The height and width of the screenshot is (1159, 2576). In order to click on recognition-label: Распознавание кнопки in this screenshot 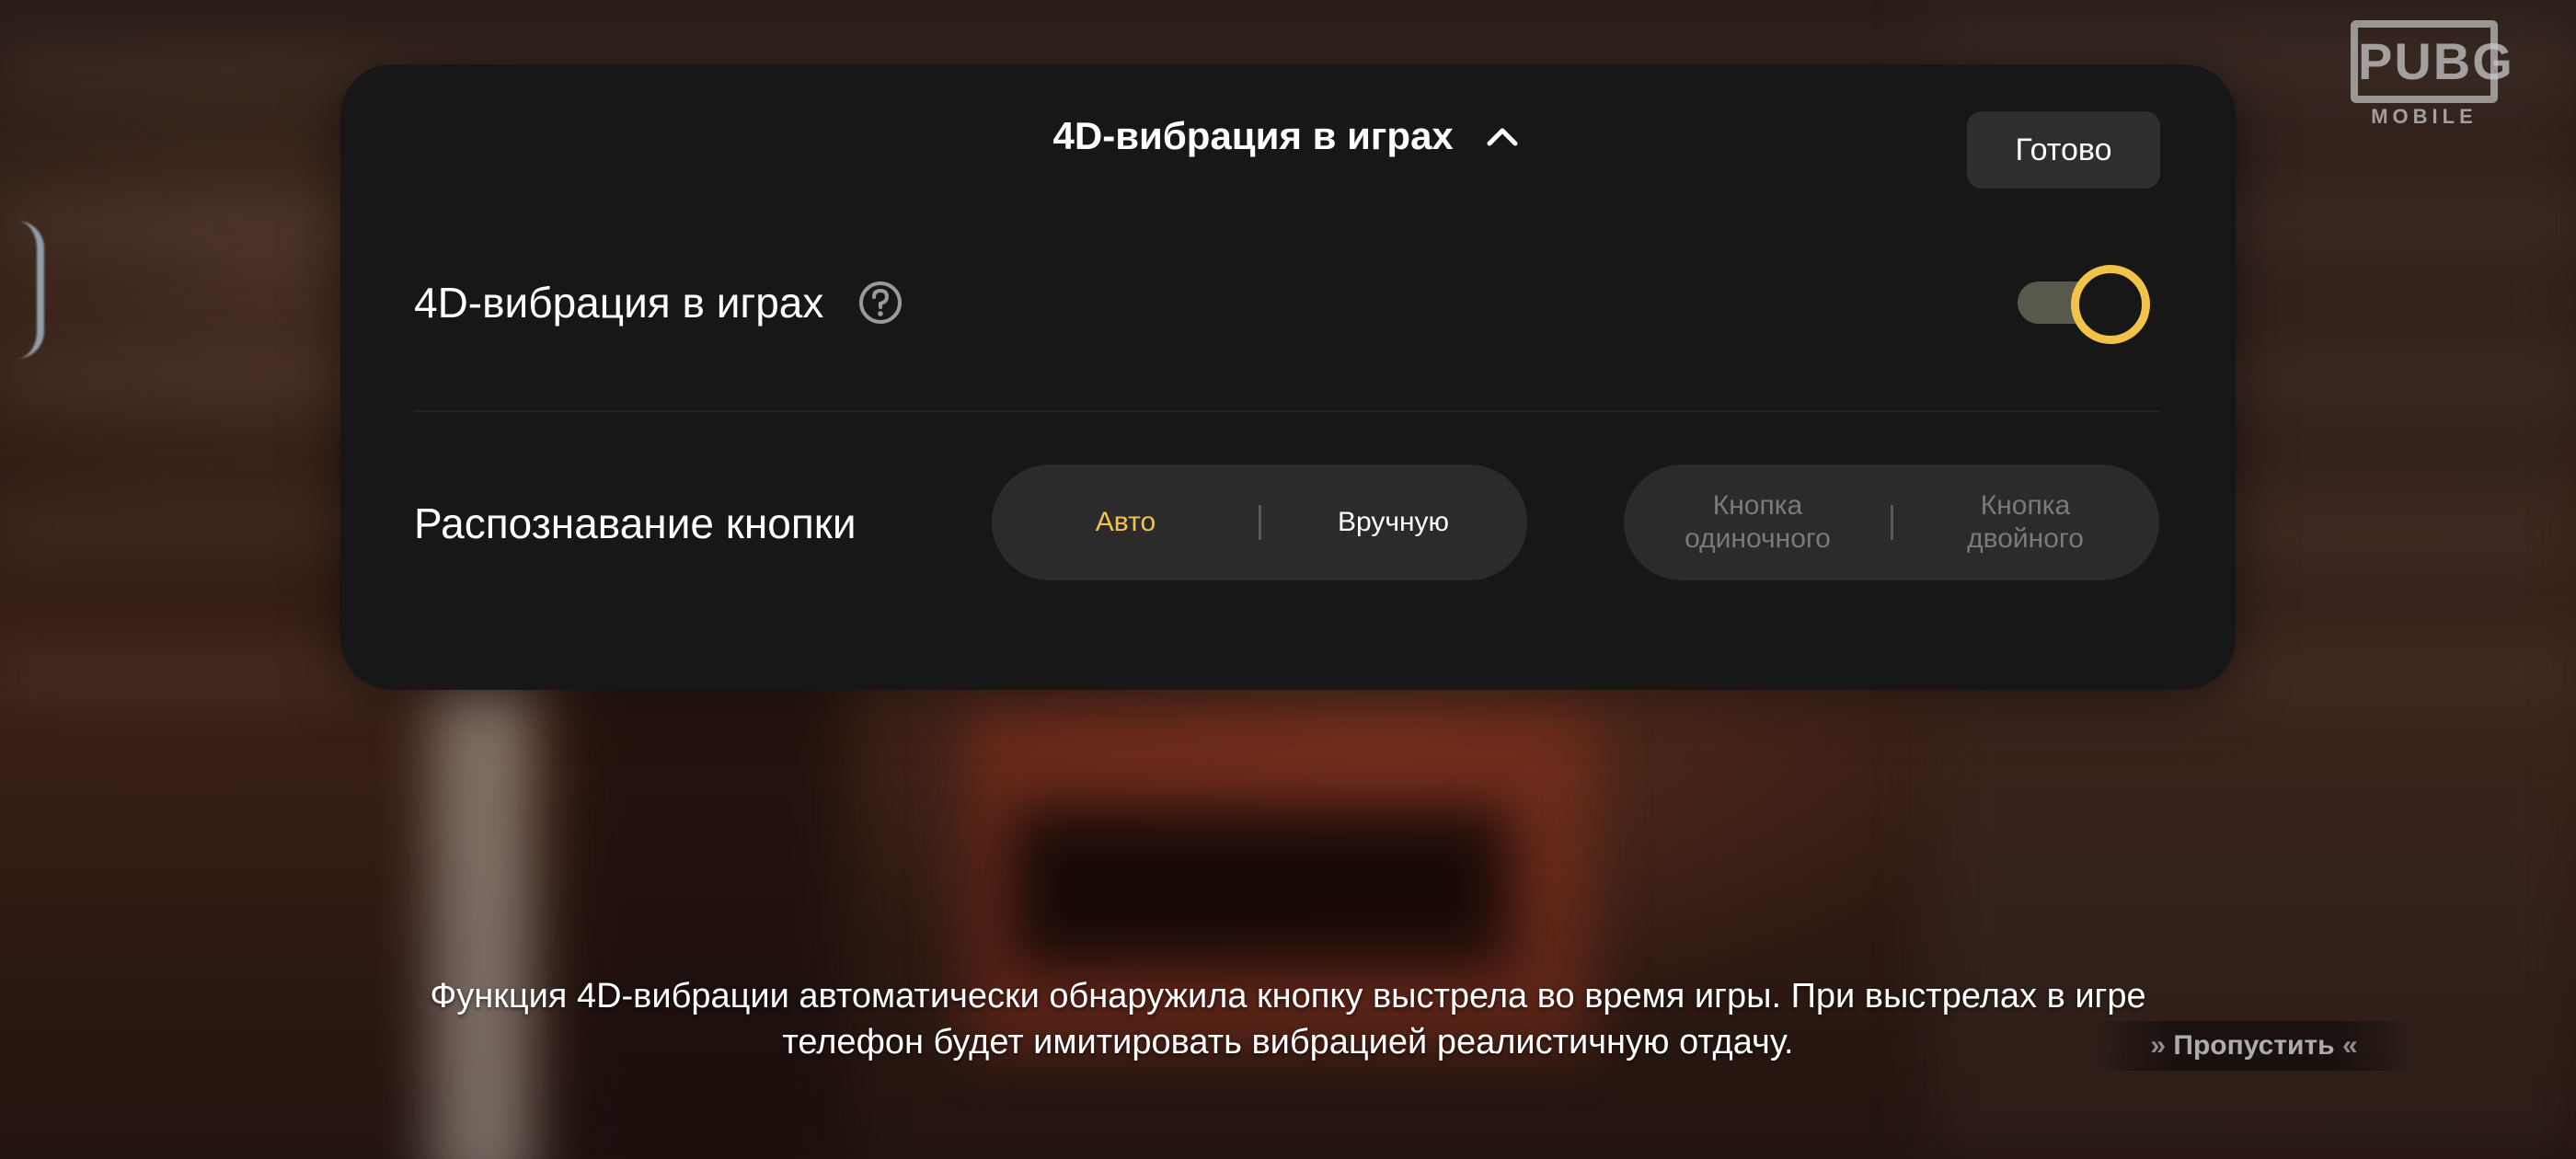, I will do `click(635, 523)`.